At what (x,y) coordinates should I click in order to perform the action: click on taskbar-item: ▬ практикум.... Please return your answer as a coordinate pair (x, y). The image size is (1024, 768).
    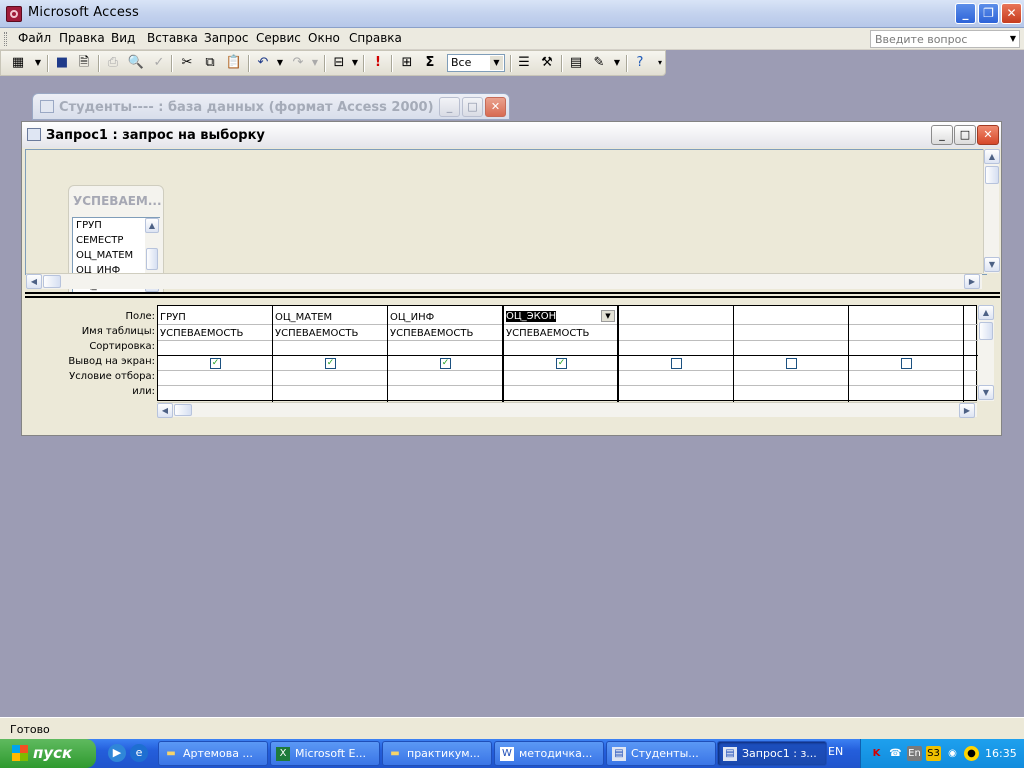
    Looking at the image, I should click on (437, 753).